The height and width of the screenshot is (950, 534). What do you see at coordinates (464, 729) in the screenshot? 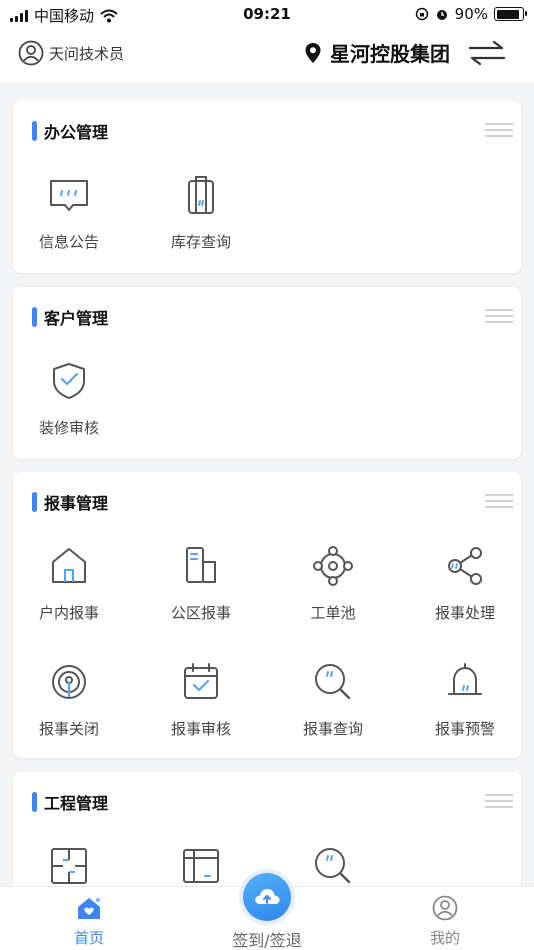
I see `menu-item-label: 报事预警` at bounding box center [464, 729].